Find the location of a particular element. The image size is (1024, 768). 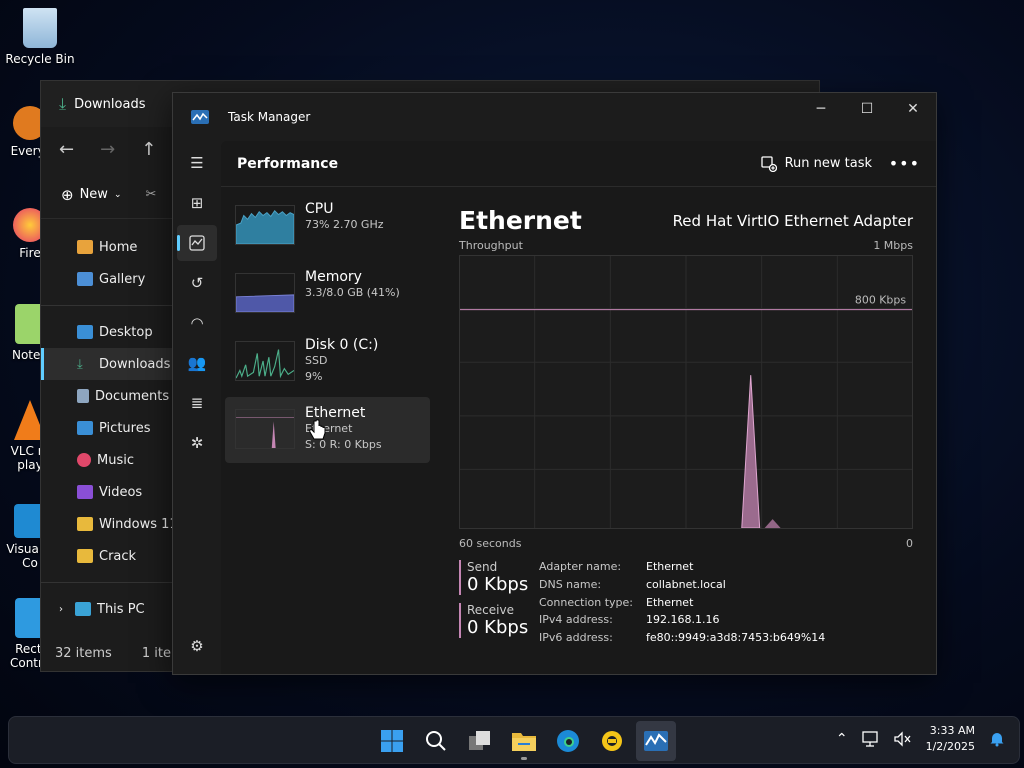

receive-spike is located at coordinates (751, 452).